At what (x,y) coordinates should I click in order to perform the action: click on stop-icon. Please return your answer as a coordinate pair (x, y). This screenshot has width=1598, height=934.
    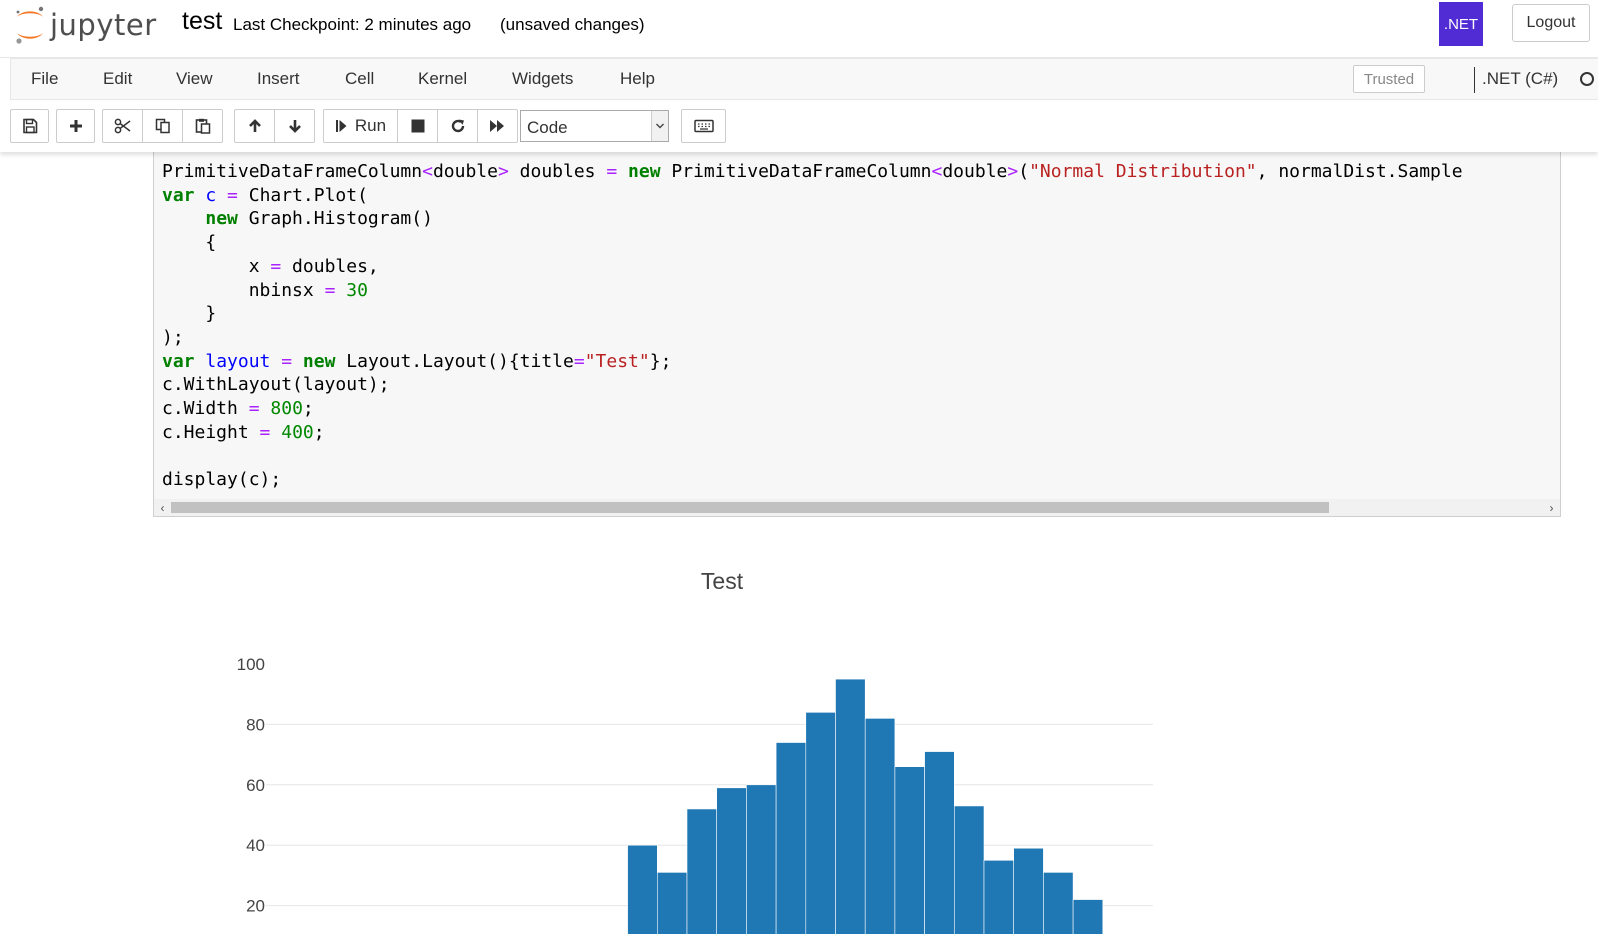
    Looking at the image, I should click on (417, 126).